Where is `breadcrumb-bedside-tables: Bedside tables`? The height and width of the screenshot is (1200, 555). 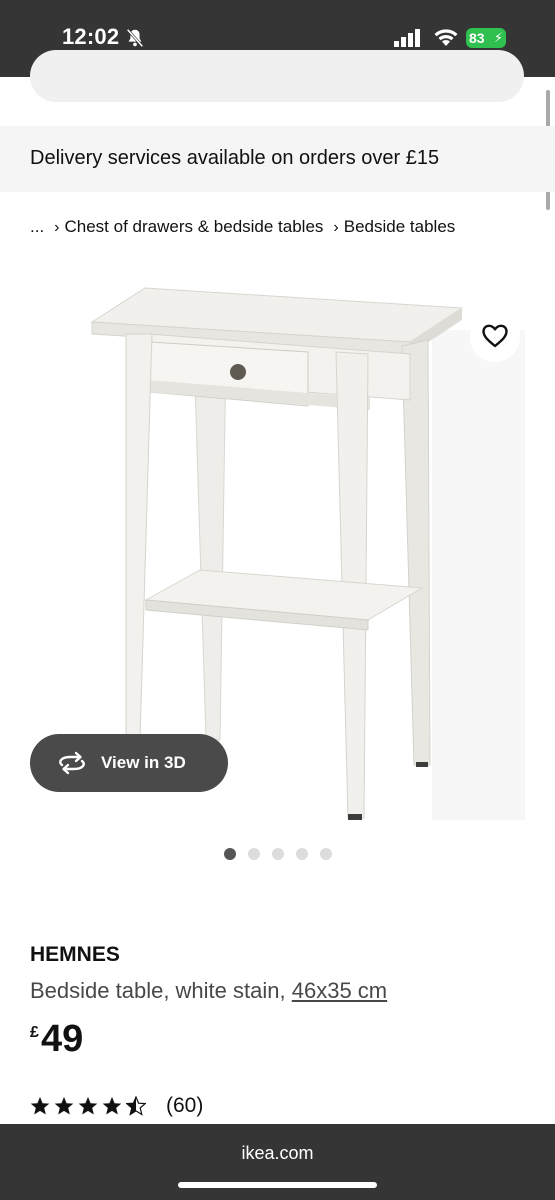 breadcrumb-bedside-tables: Bedside tables is located at coordinates (400, 226).